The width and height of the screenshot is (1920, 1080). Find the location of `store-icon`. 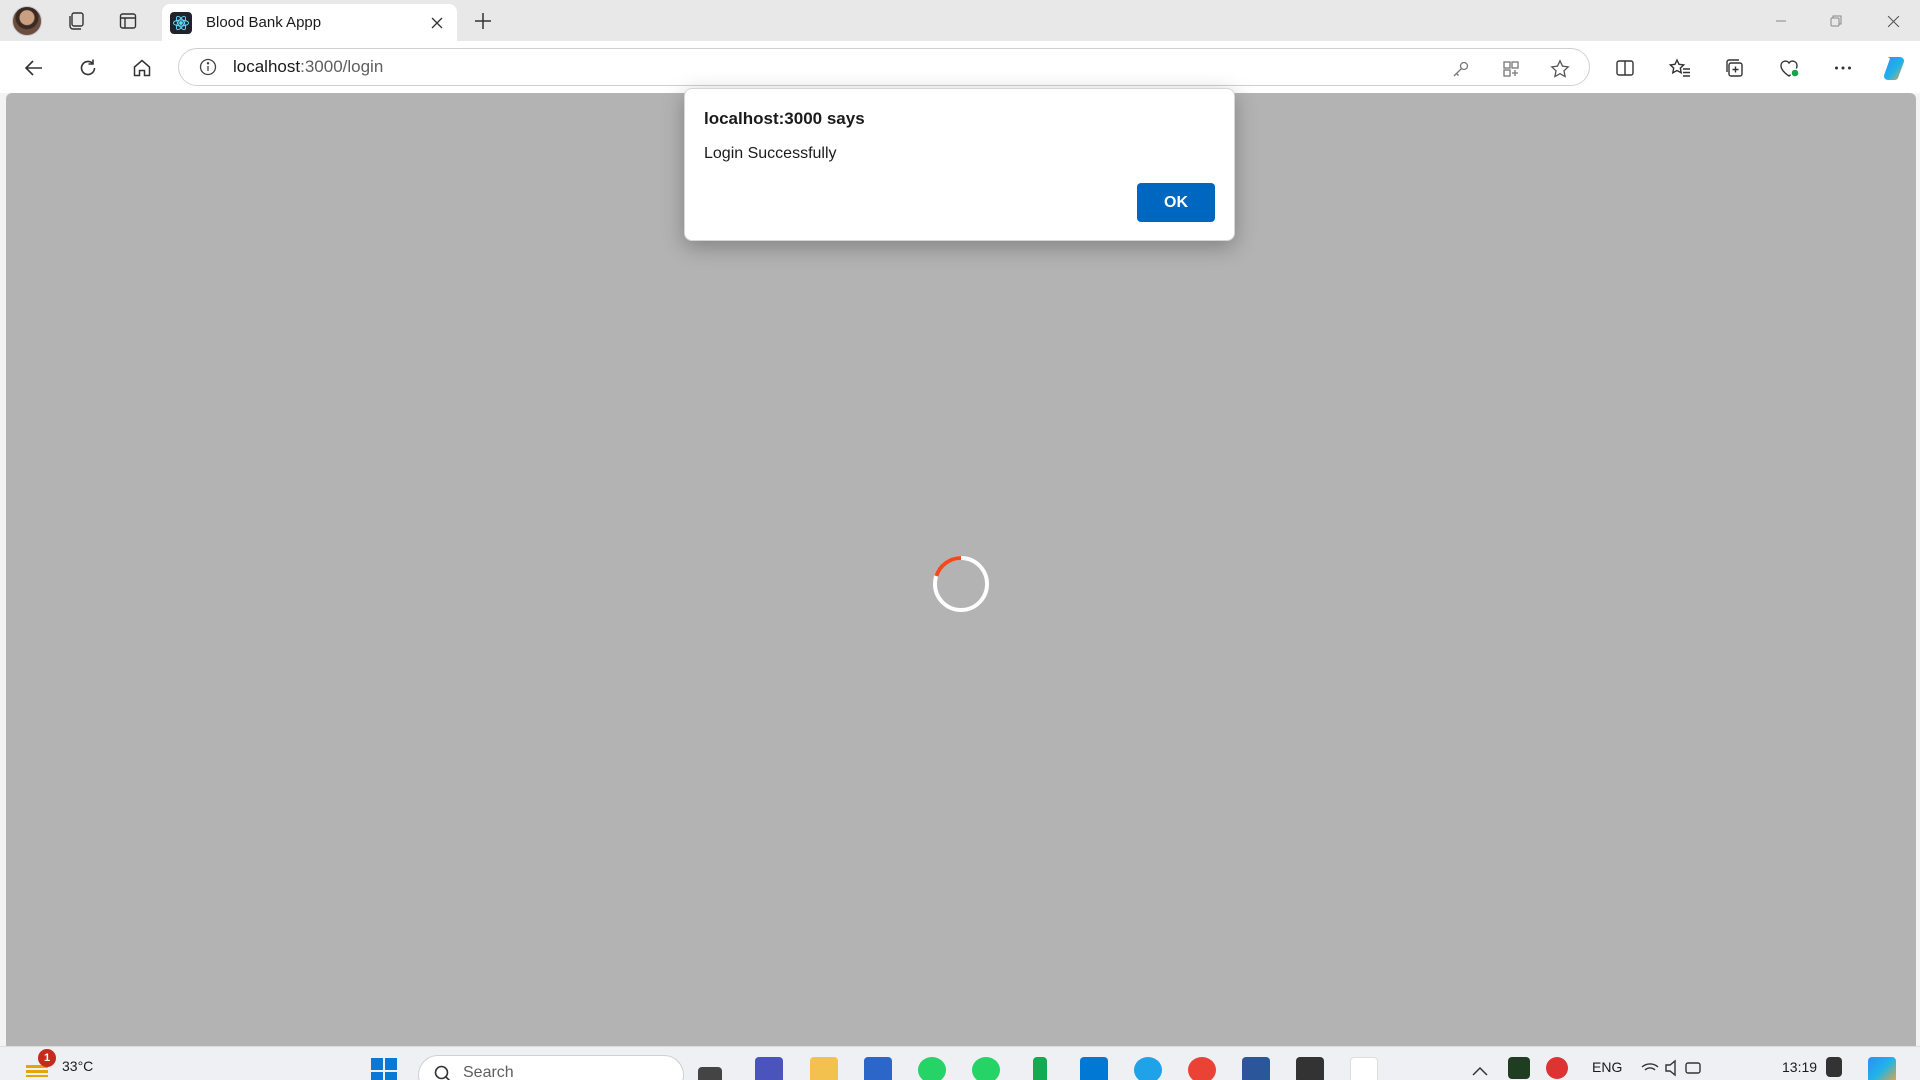

store-icon is located at coordinates (878, 1068).